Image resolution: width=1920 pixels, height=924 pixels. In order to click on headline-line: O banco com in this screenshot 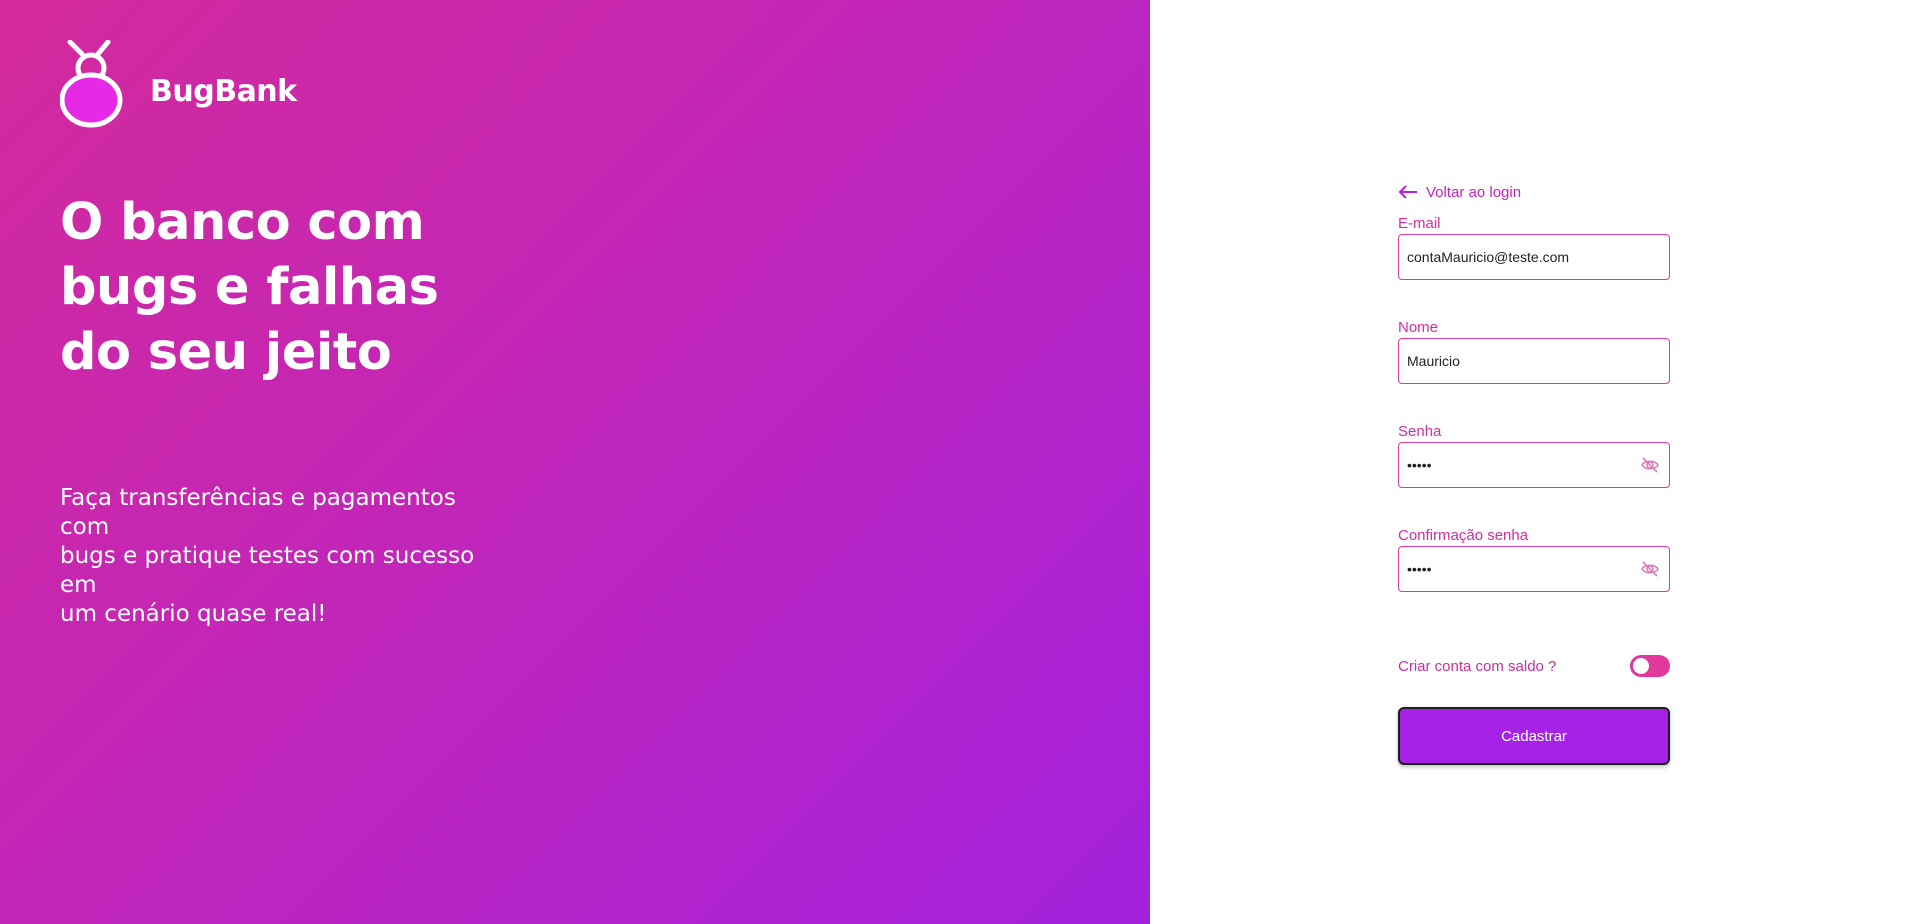, I will do `click(242, 222)`.